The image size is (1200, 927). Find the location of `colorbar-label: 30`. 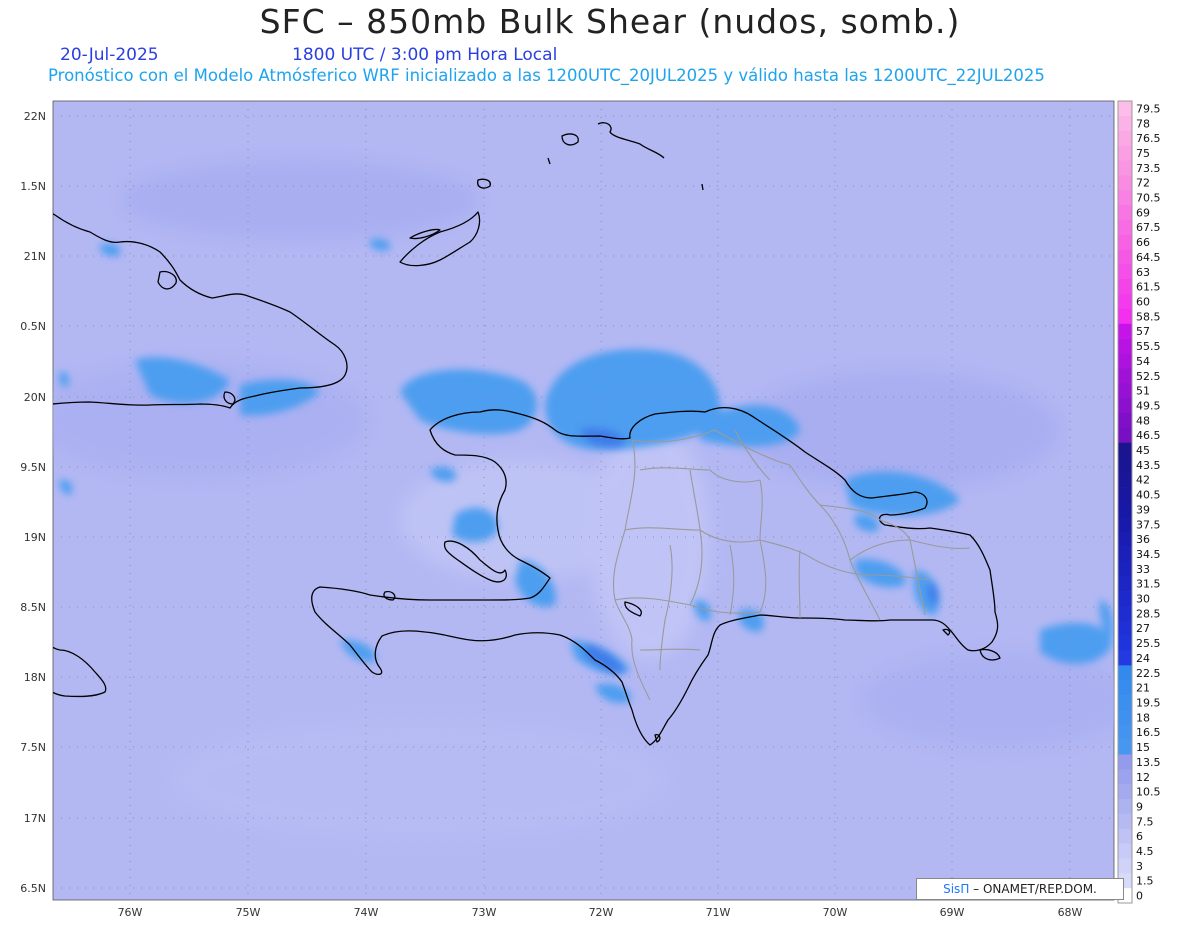

colorbar-label: 30 is located at coordinates (1143, 599).